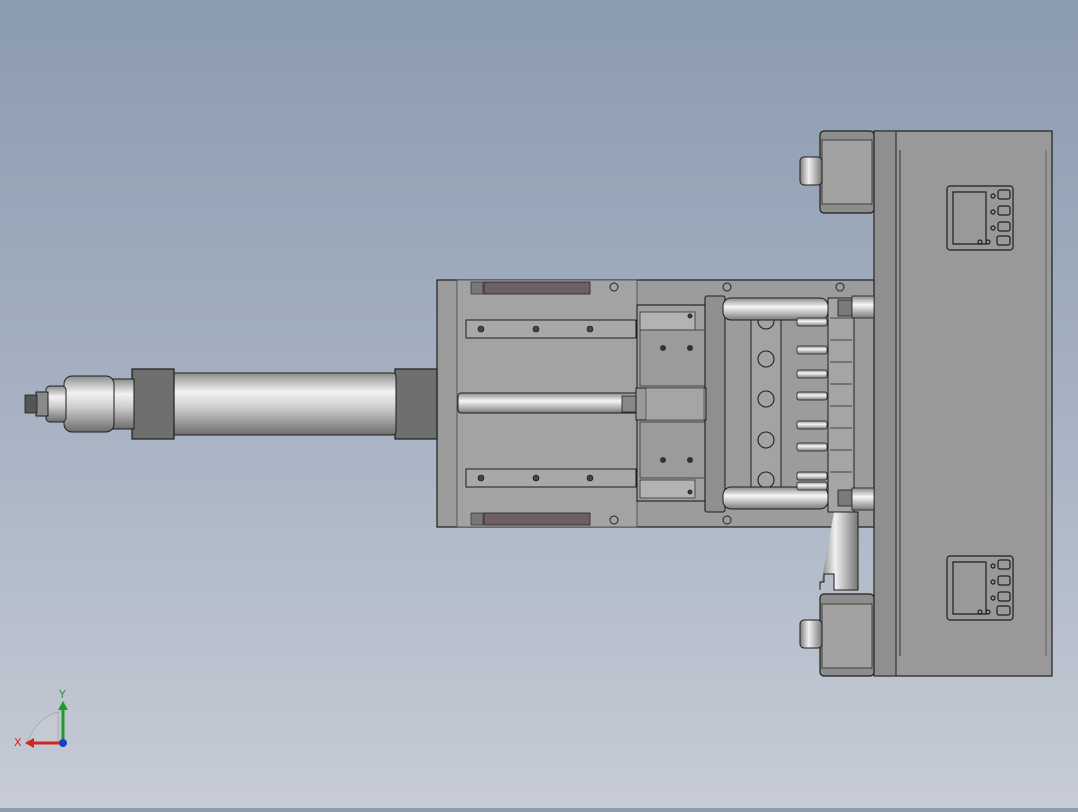 Image resolution: width=1078 pixels, height=812 pixels. What do you see at coordinates (837, 172) in the screenshot?
I see `motor-block-top` at bounding box center [837, 172].